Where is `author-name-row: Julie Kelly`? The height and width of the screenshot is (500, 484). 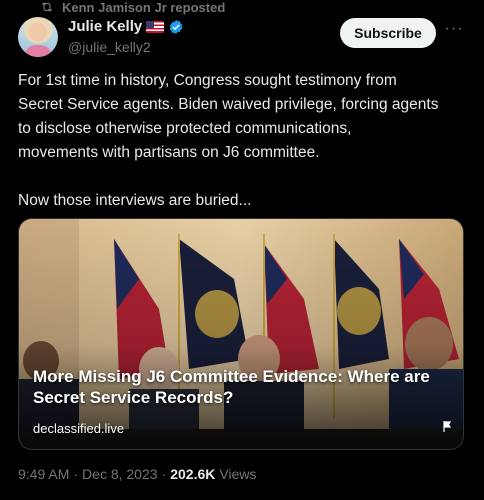 author-name-row: Julie Kelly is located at coordinates (126, 26).